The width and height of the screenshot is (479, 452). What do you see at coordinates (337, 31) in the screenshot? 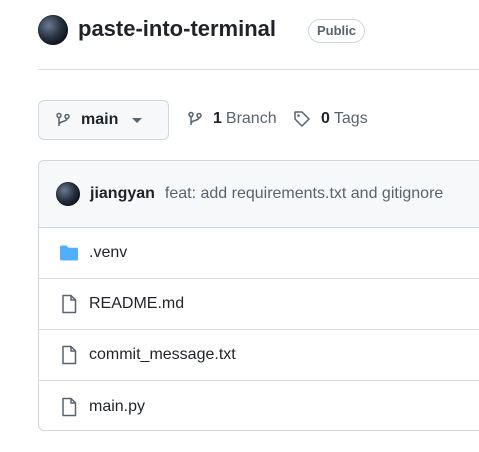
I see `visibility-badge: Public` at bounding box center [337, 31].